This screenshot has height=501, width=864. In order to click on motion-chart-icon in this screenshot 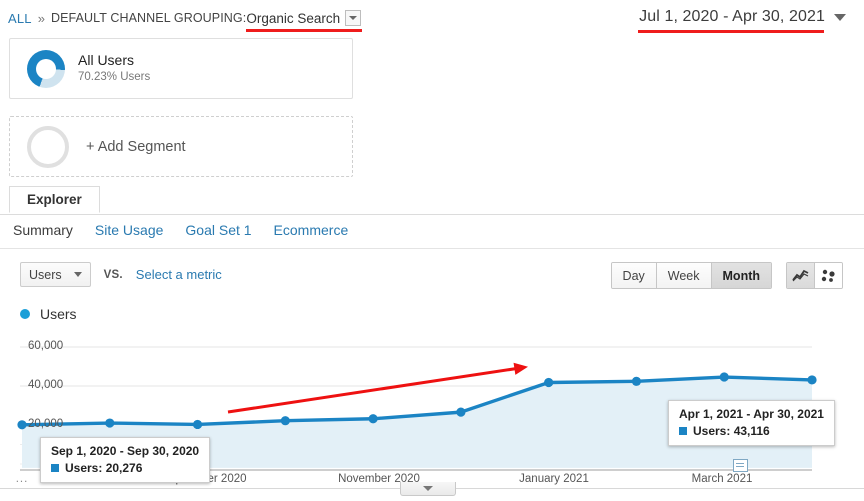, I will do `click(828, 275)`.